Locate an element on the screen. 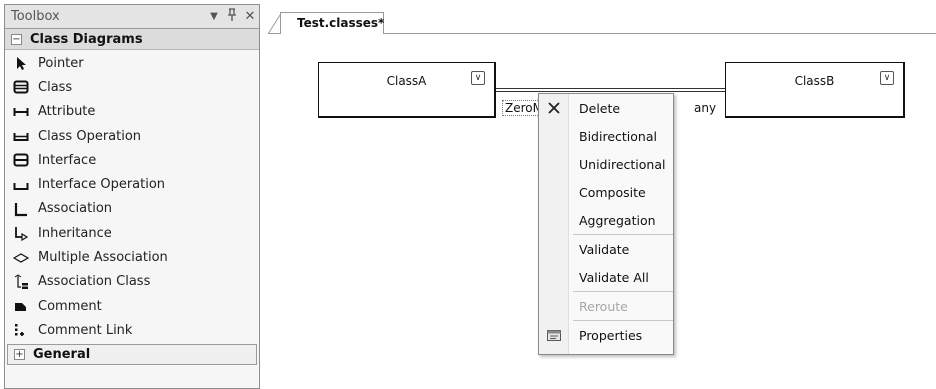 This screenshot has height=389, width=936. menu-item-delete: Delete is located at coordinates (606, 108).